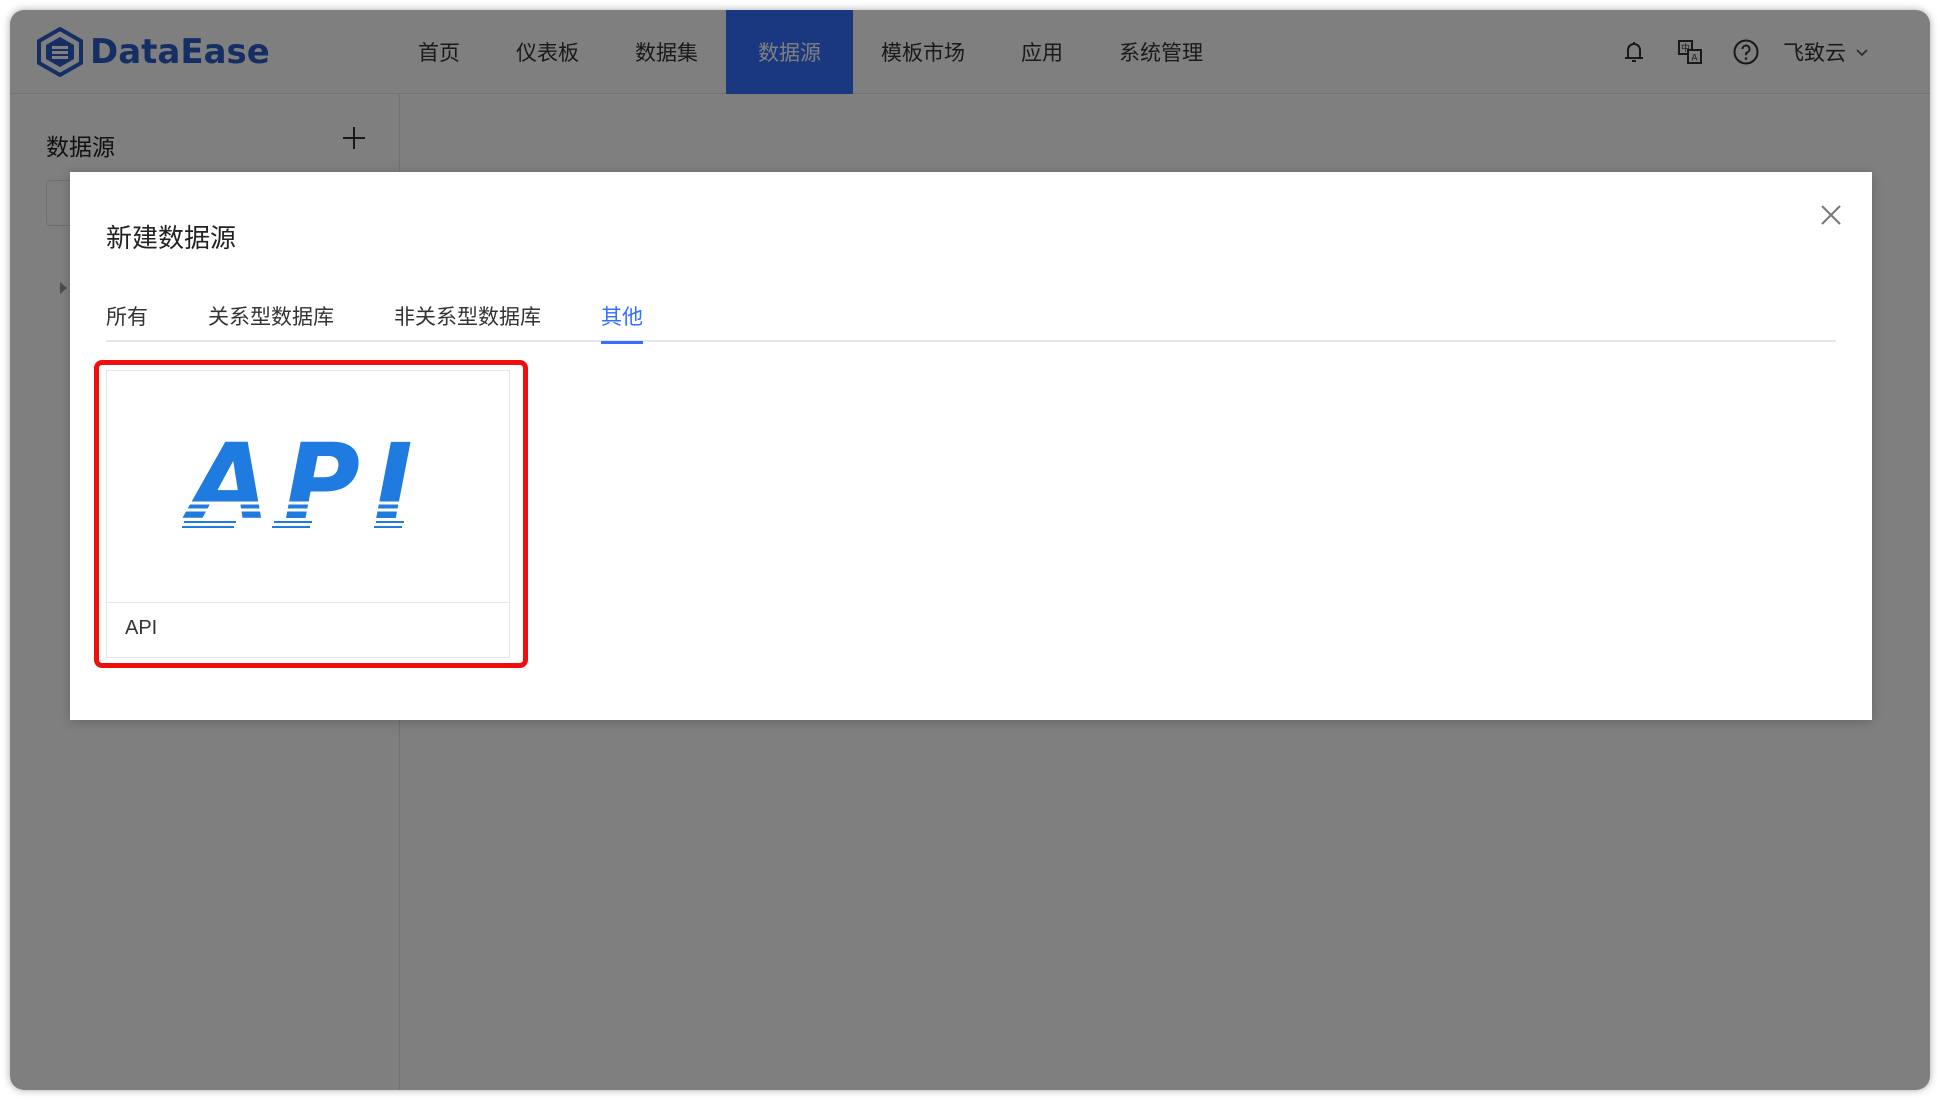  I want to click on dialog-title: 新建数据源, so click(171, 238).